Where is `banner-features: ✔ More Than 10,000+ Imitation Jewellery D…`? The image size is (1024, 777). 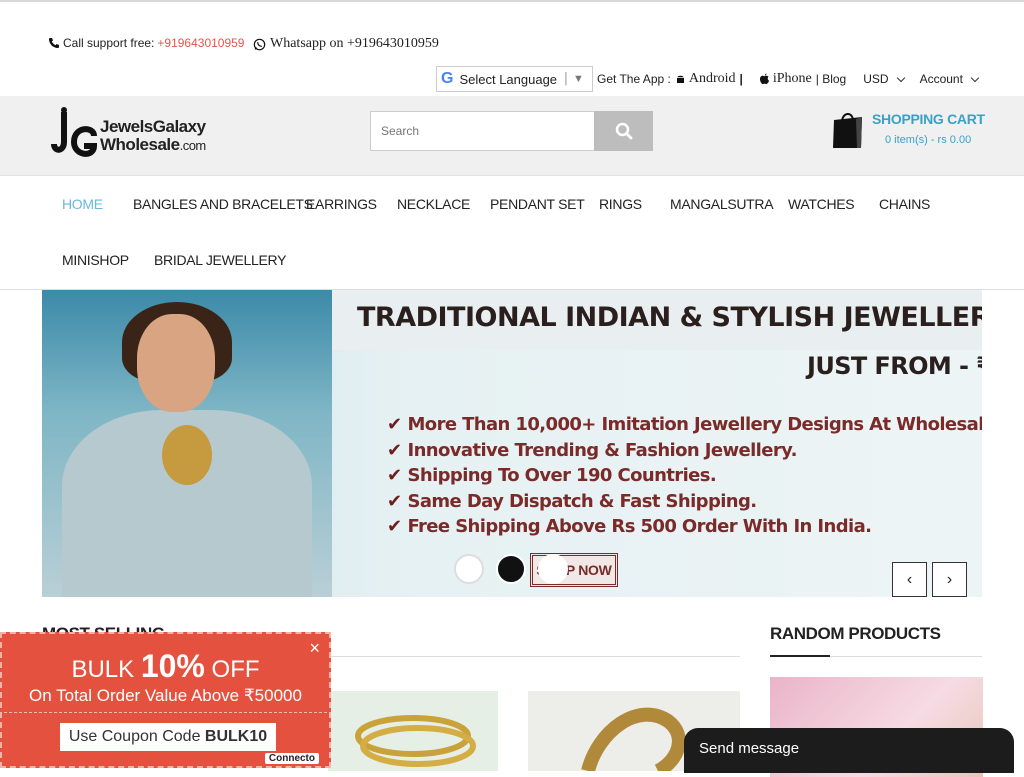
banner-features: ✔ More Than 10,000+ Imitation Jewellery D… is located at coordinates (684, 476).